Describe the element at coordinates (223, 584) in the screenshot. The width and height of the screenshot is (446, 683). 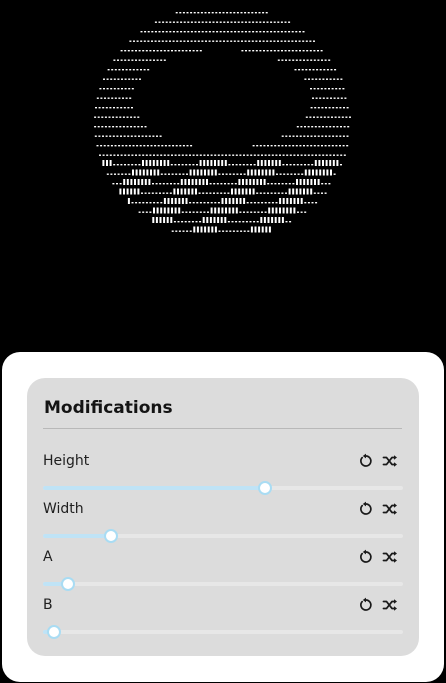
I see `a-slider` at that location.